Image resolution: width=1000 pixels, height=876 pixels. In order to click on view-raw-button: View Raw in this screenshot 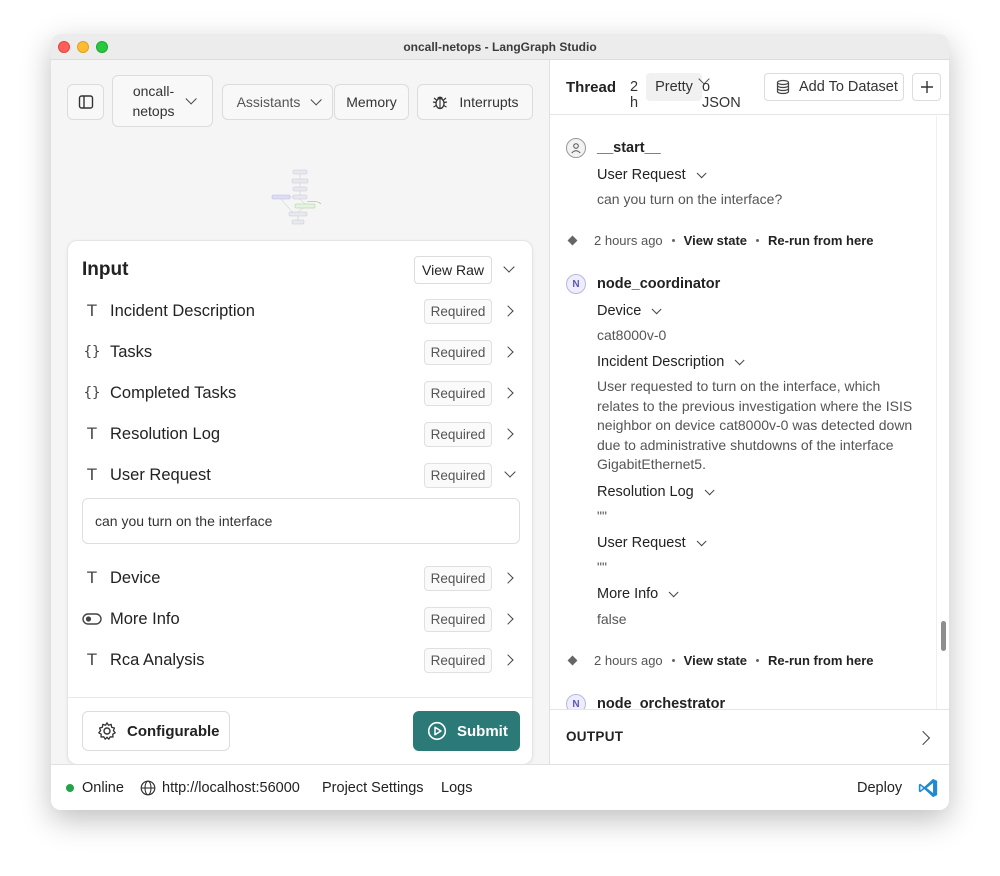, I will do `click(453, 270)`.